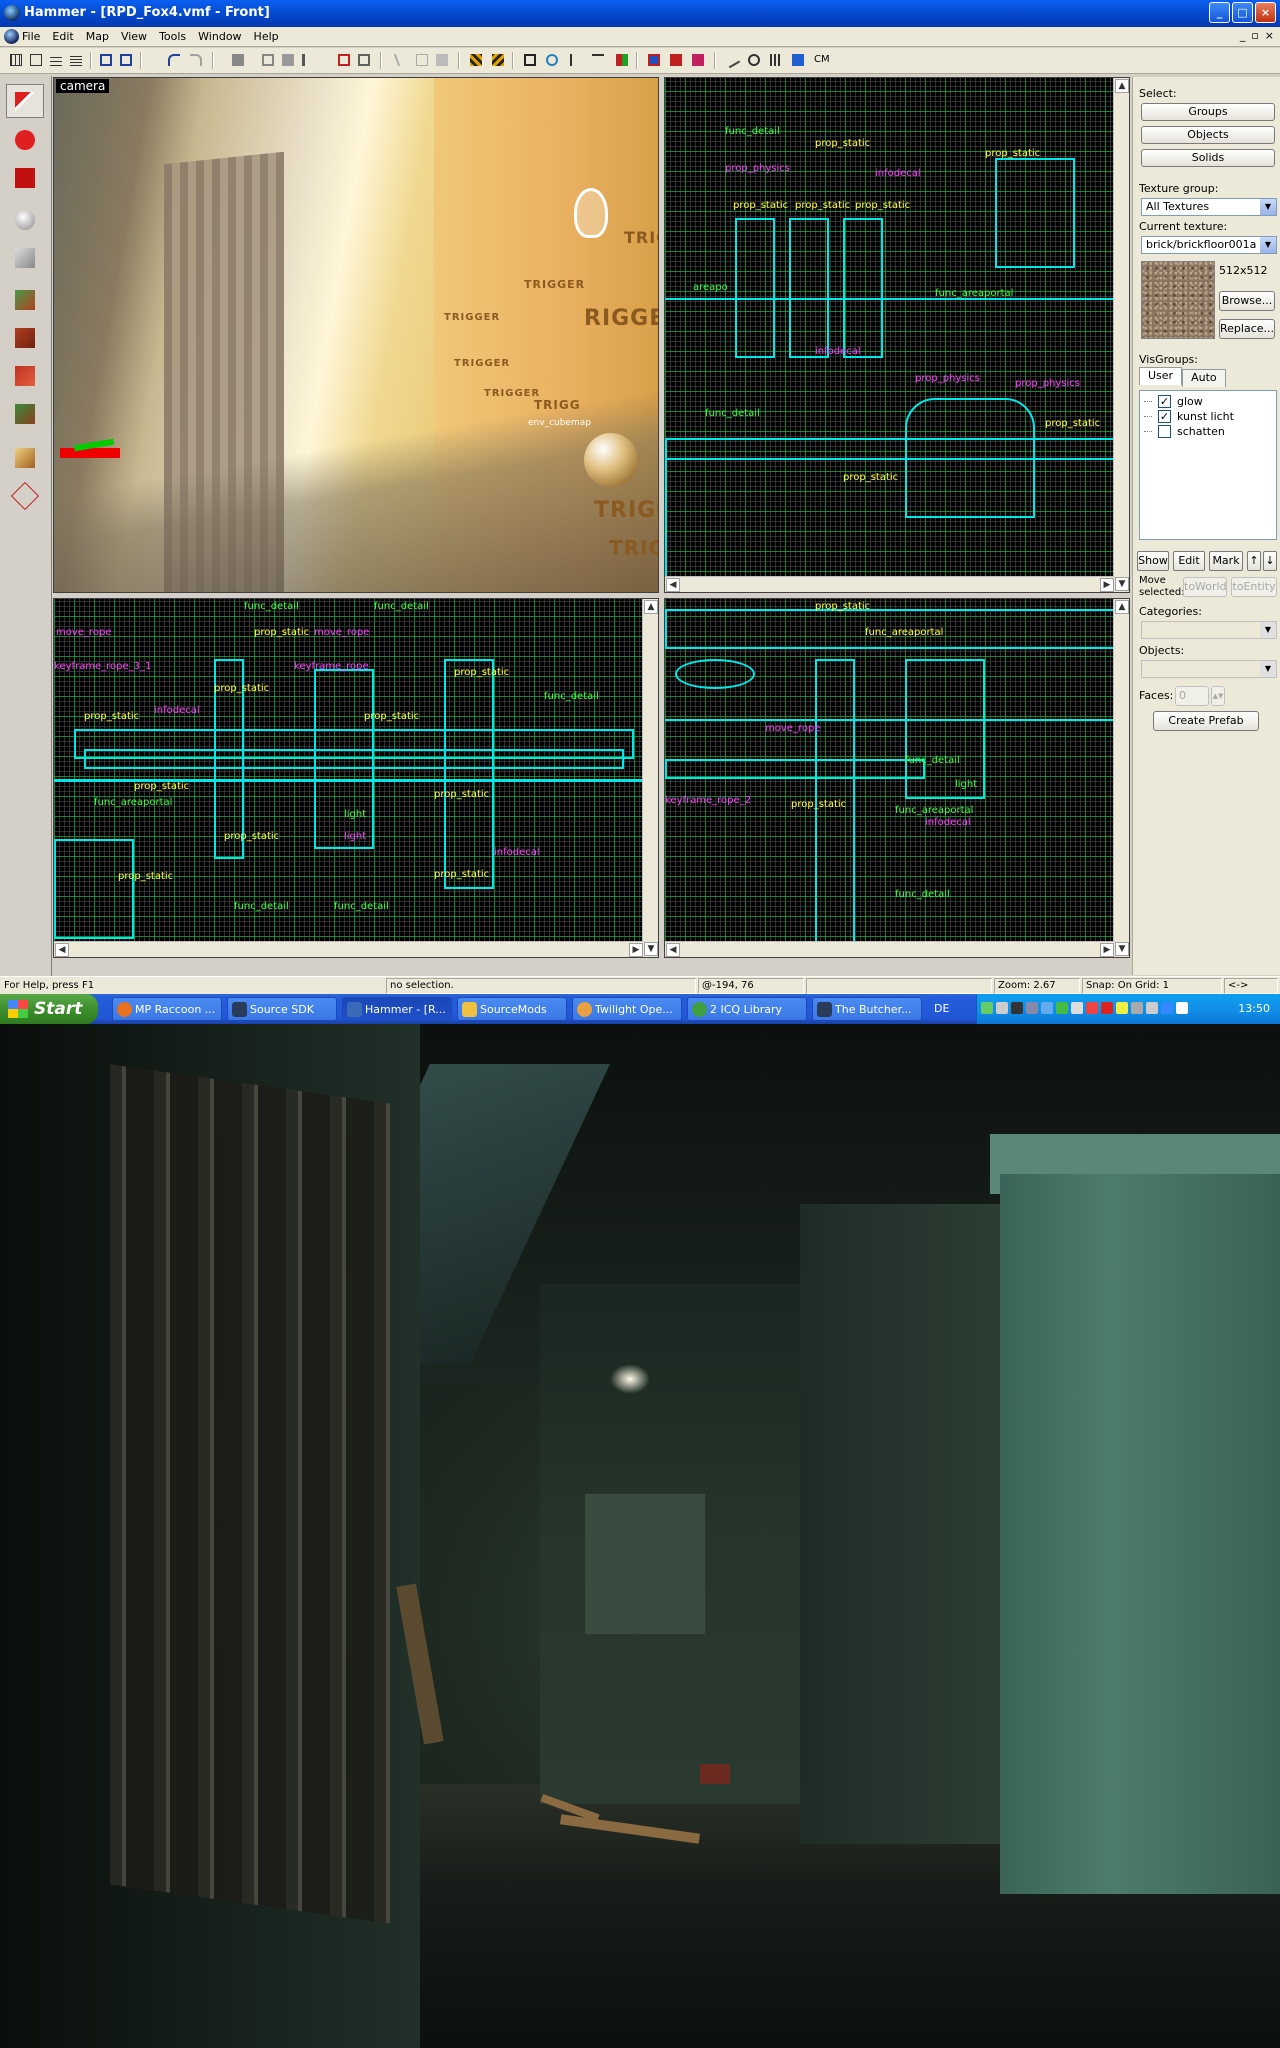  What do you see at coordinates (1226, 561) in the screenshot?
I see `visgroup-mark-button: Mark` at bounding box center [1226, 561].